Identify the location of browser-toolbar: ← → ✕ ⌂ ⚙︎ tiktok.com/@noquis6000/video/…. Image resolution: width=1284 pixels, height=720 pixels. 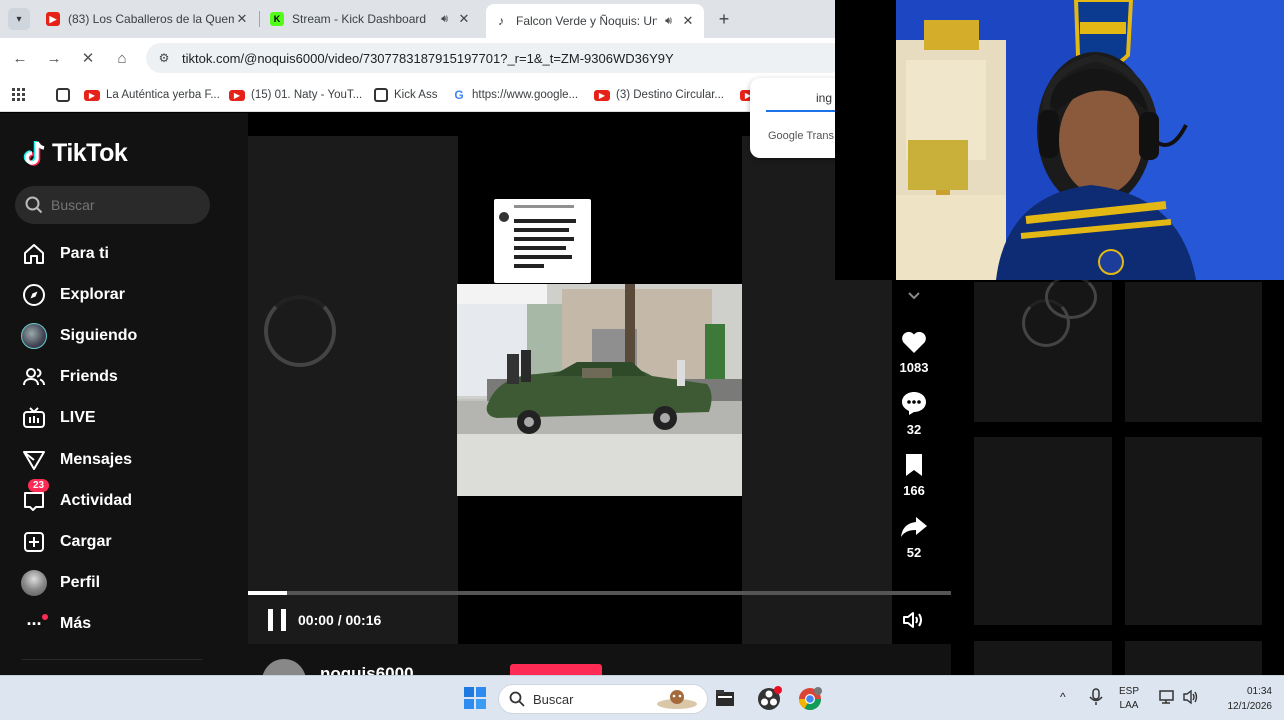
(423, 58).